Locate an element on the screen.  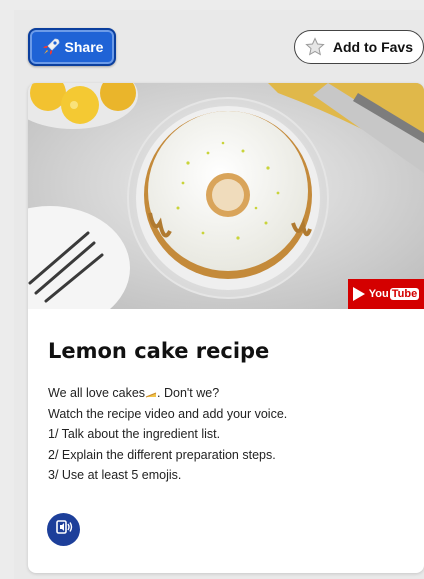
audio-button is located at coordinates (63, 529).